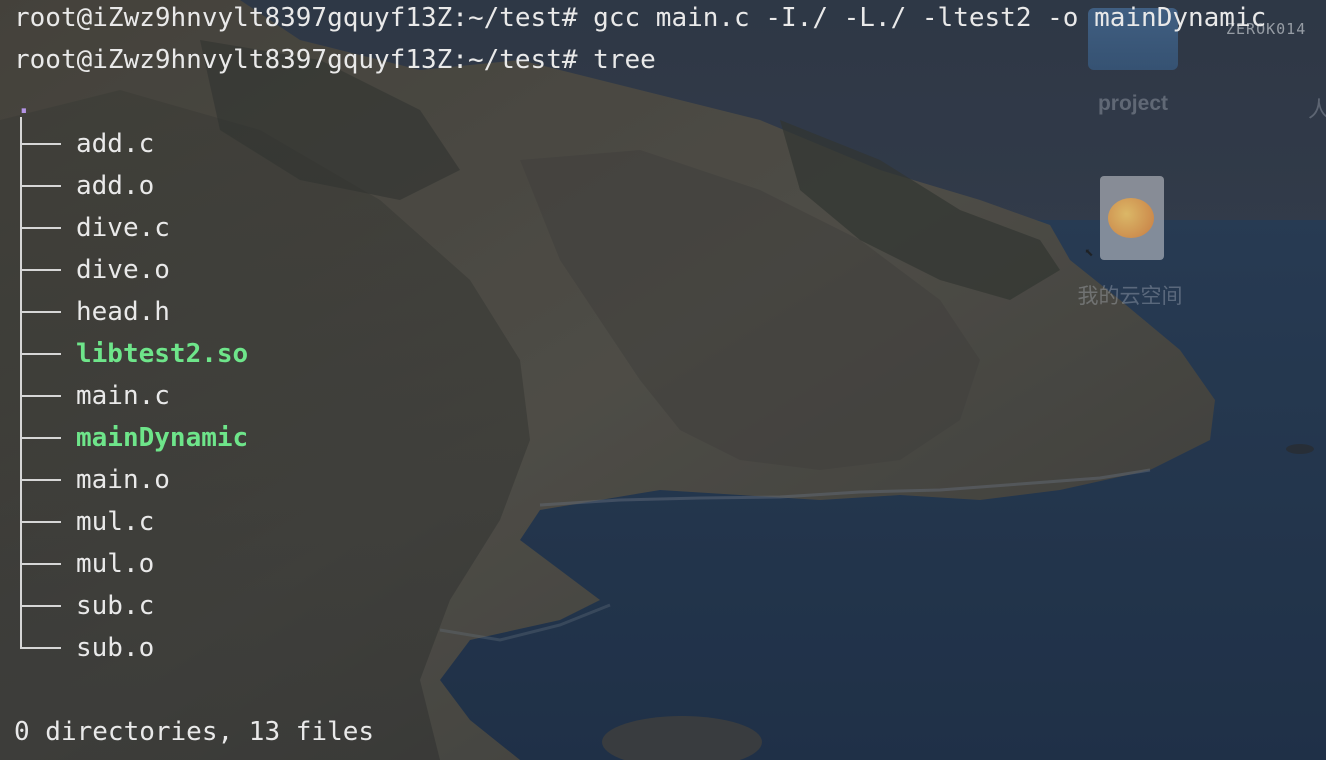  Describe the element at coordinates (115, 648) in the screenshot. I see `tree-file-name: sub.o` at that location.